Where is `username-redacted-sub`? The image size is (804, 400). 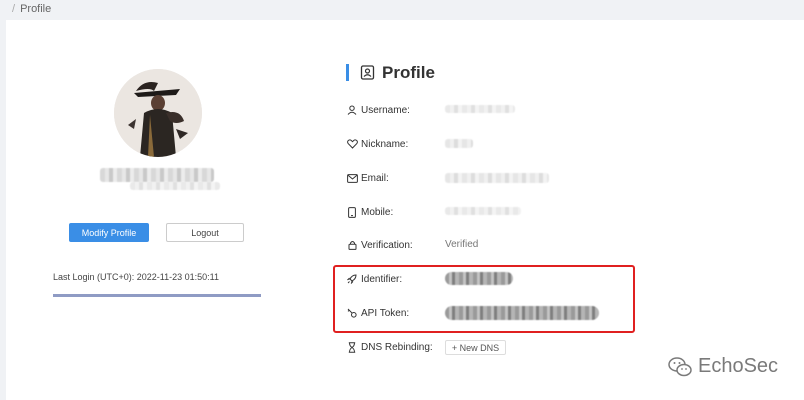 username-redacted-sub is located at coordinates (175, 186).